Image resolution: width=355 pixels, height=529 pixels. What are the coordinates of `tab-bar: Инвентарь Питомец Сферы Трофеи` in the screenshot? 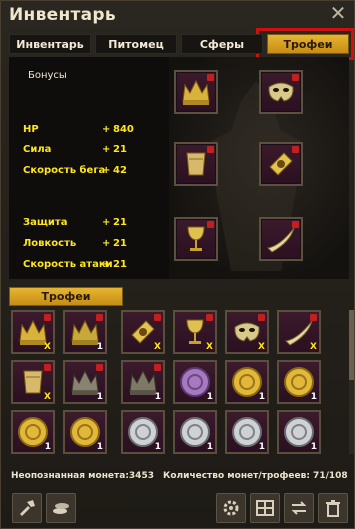 It's located at (181, 45).